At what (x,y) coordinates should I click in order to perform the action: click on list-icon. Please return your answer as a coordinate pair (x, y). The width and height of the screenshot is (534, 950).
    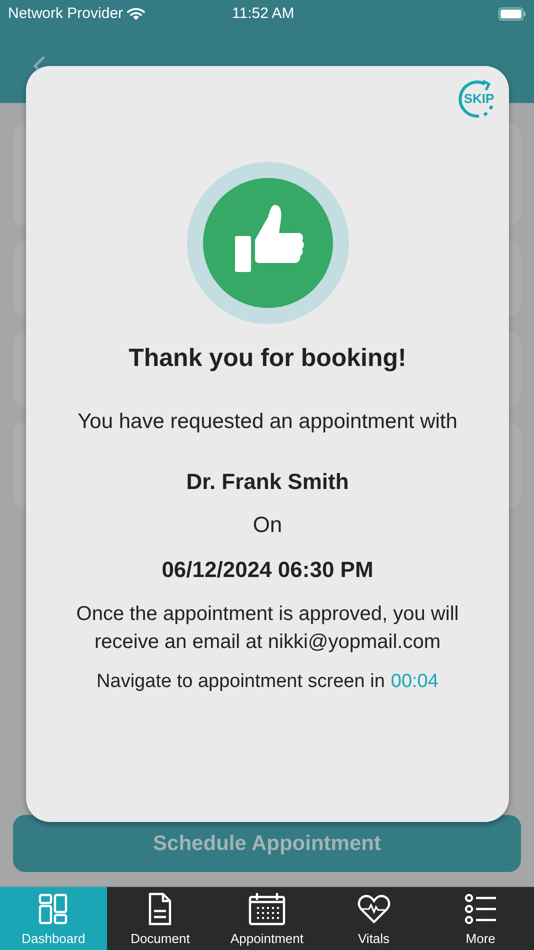
    Looking at the image, I should click on (481, 909).